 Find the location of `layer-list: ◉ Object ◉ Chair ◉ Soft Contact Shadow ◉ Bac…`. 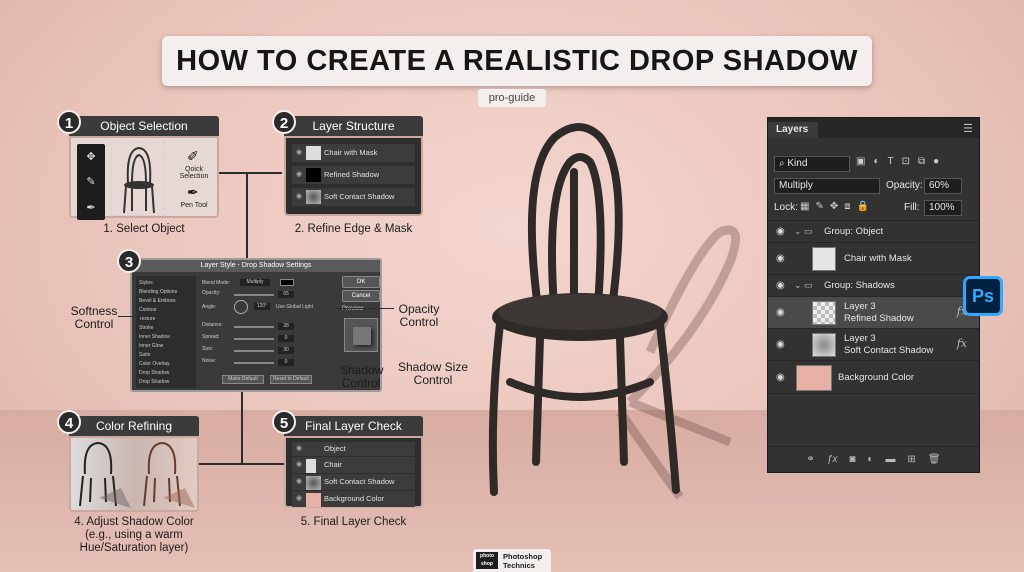

layer-list: ◉ Object ◉ Chair ◉ Soft Contact Shadow ◉ Bac… is located at coordinates (353, 472).